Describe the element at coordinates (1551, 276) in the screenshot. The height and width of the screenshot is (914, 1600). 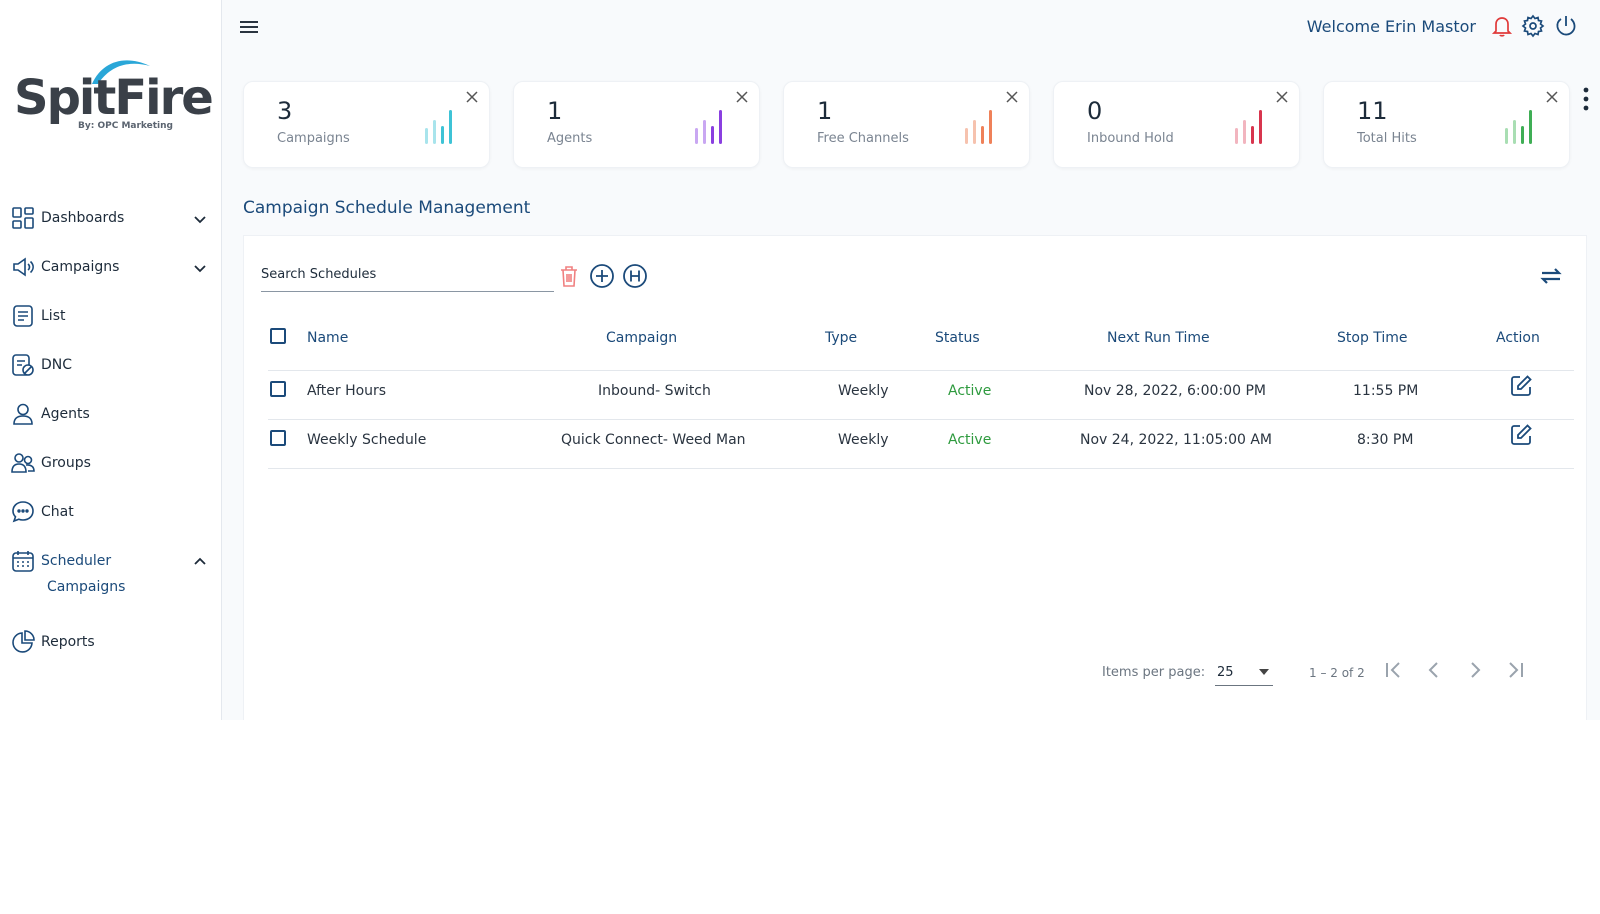
I see `swap-arrows-icon` at that location.